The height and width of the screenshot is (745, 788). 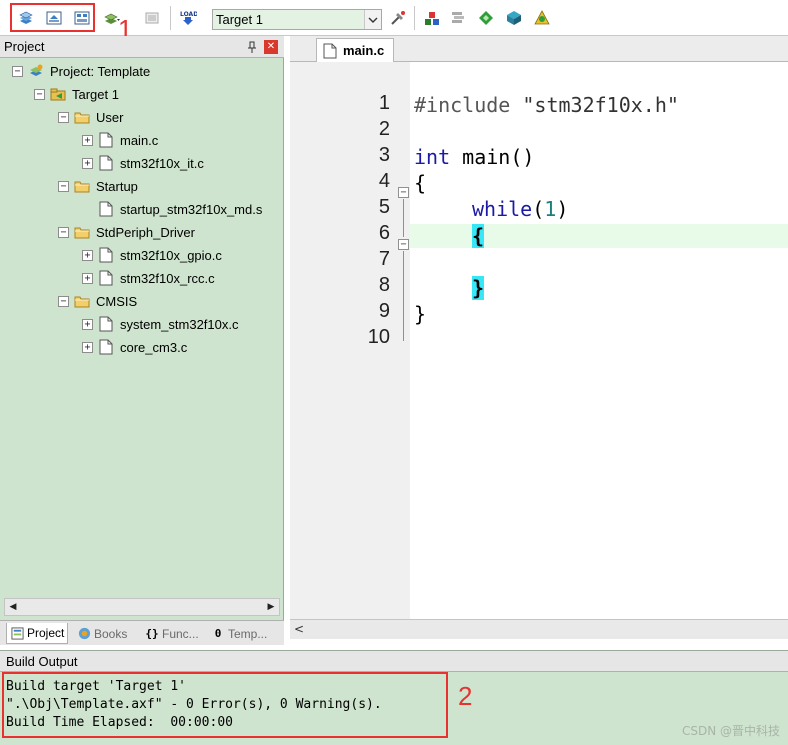 I want to click on tree-item-label: stm32f10x_it.c, so click(x=162, y=163).